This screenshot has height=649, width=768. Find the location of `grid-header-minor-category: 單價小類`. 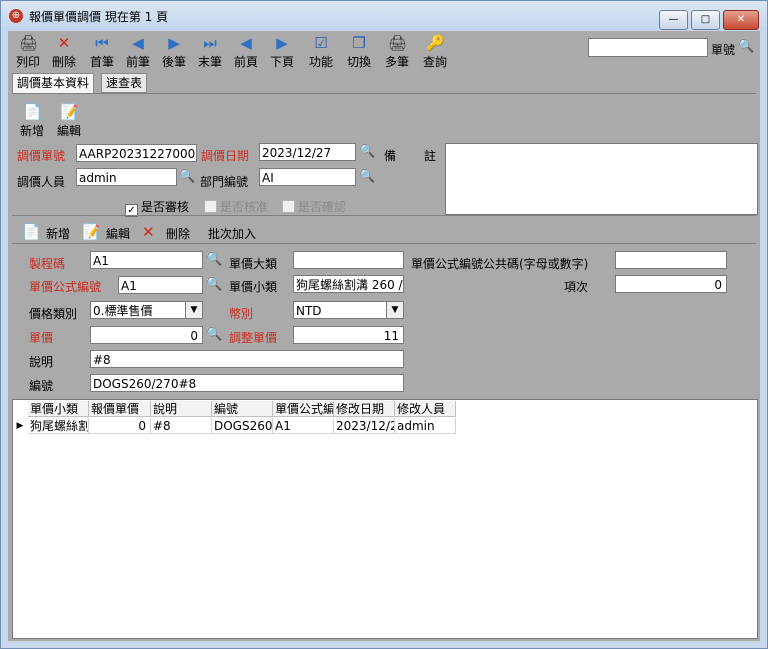

grid-header-minor-category: 單價小類 is located at coordinates (58, 409).